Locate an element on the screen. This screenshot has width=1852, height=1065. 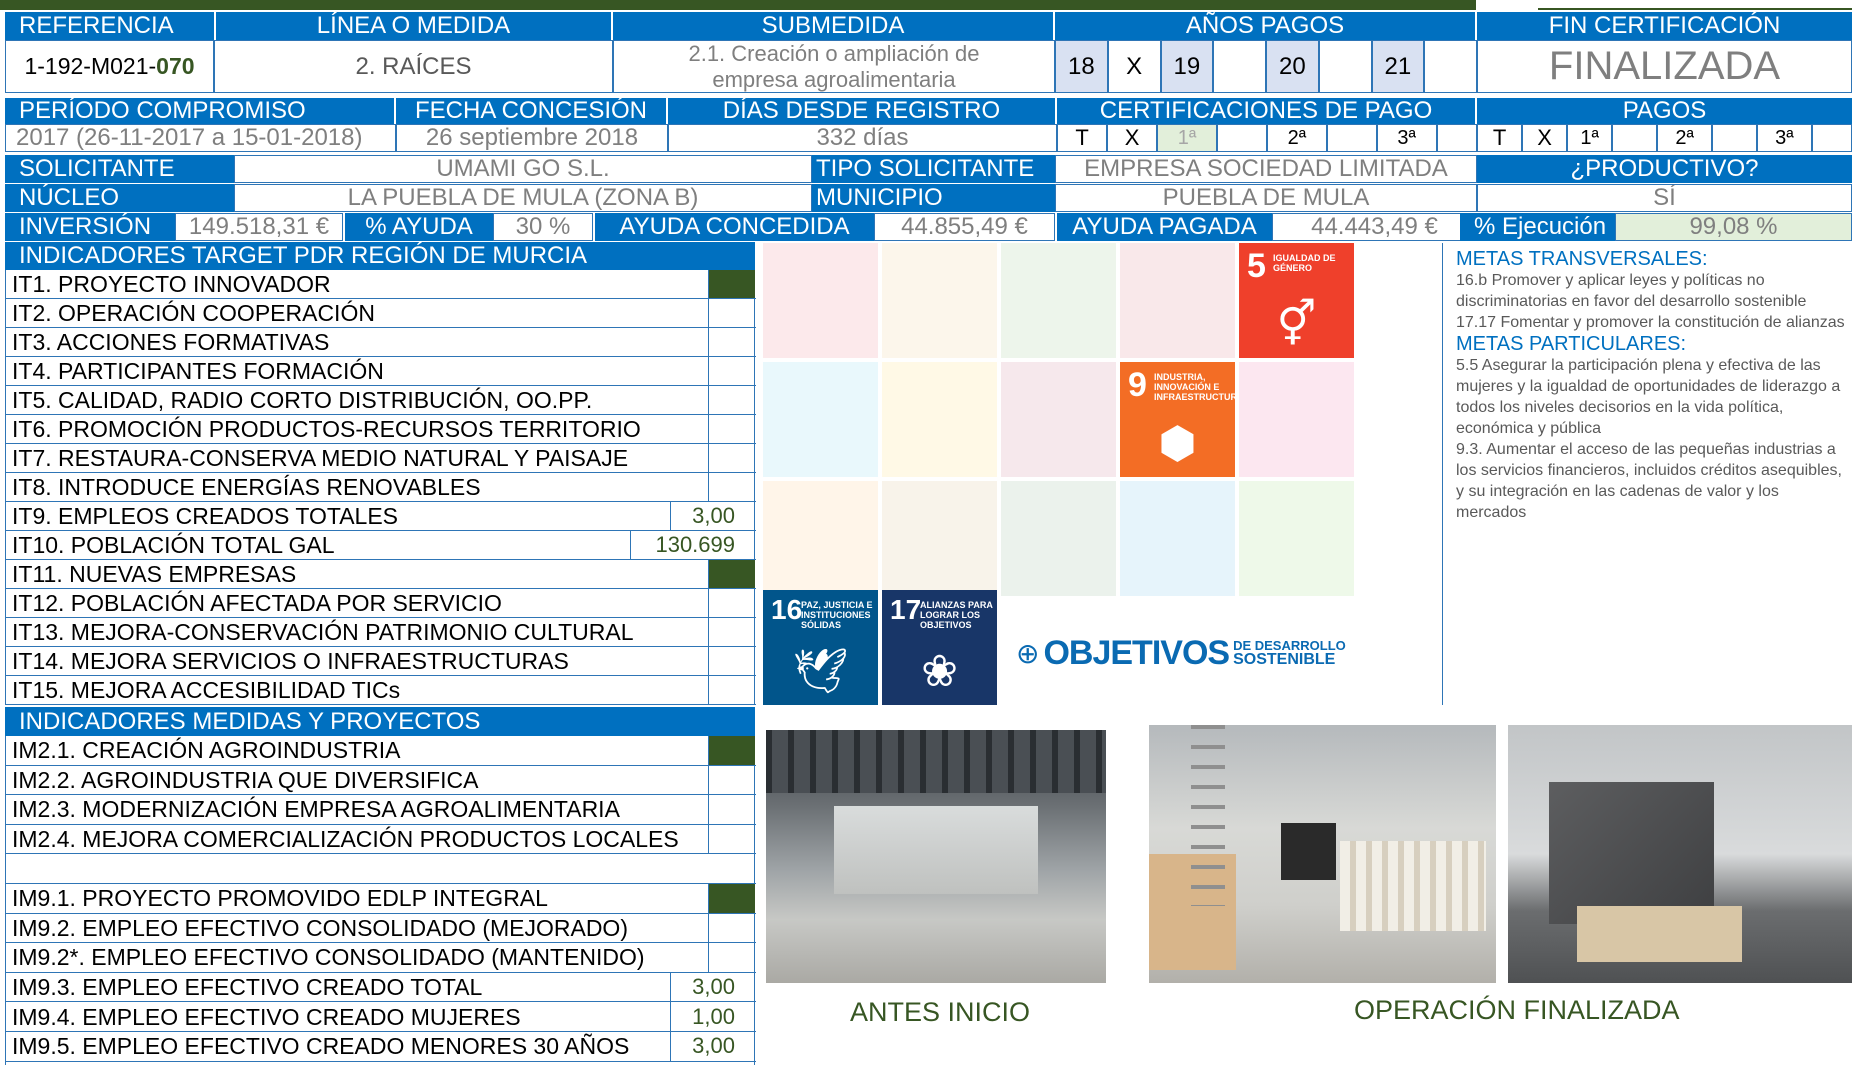
pagos-1: 1ª is located at coordinates (1590, 138).